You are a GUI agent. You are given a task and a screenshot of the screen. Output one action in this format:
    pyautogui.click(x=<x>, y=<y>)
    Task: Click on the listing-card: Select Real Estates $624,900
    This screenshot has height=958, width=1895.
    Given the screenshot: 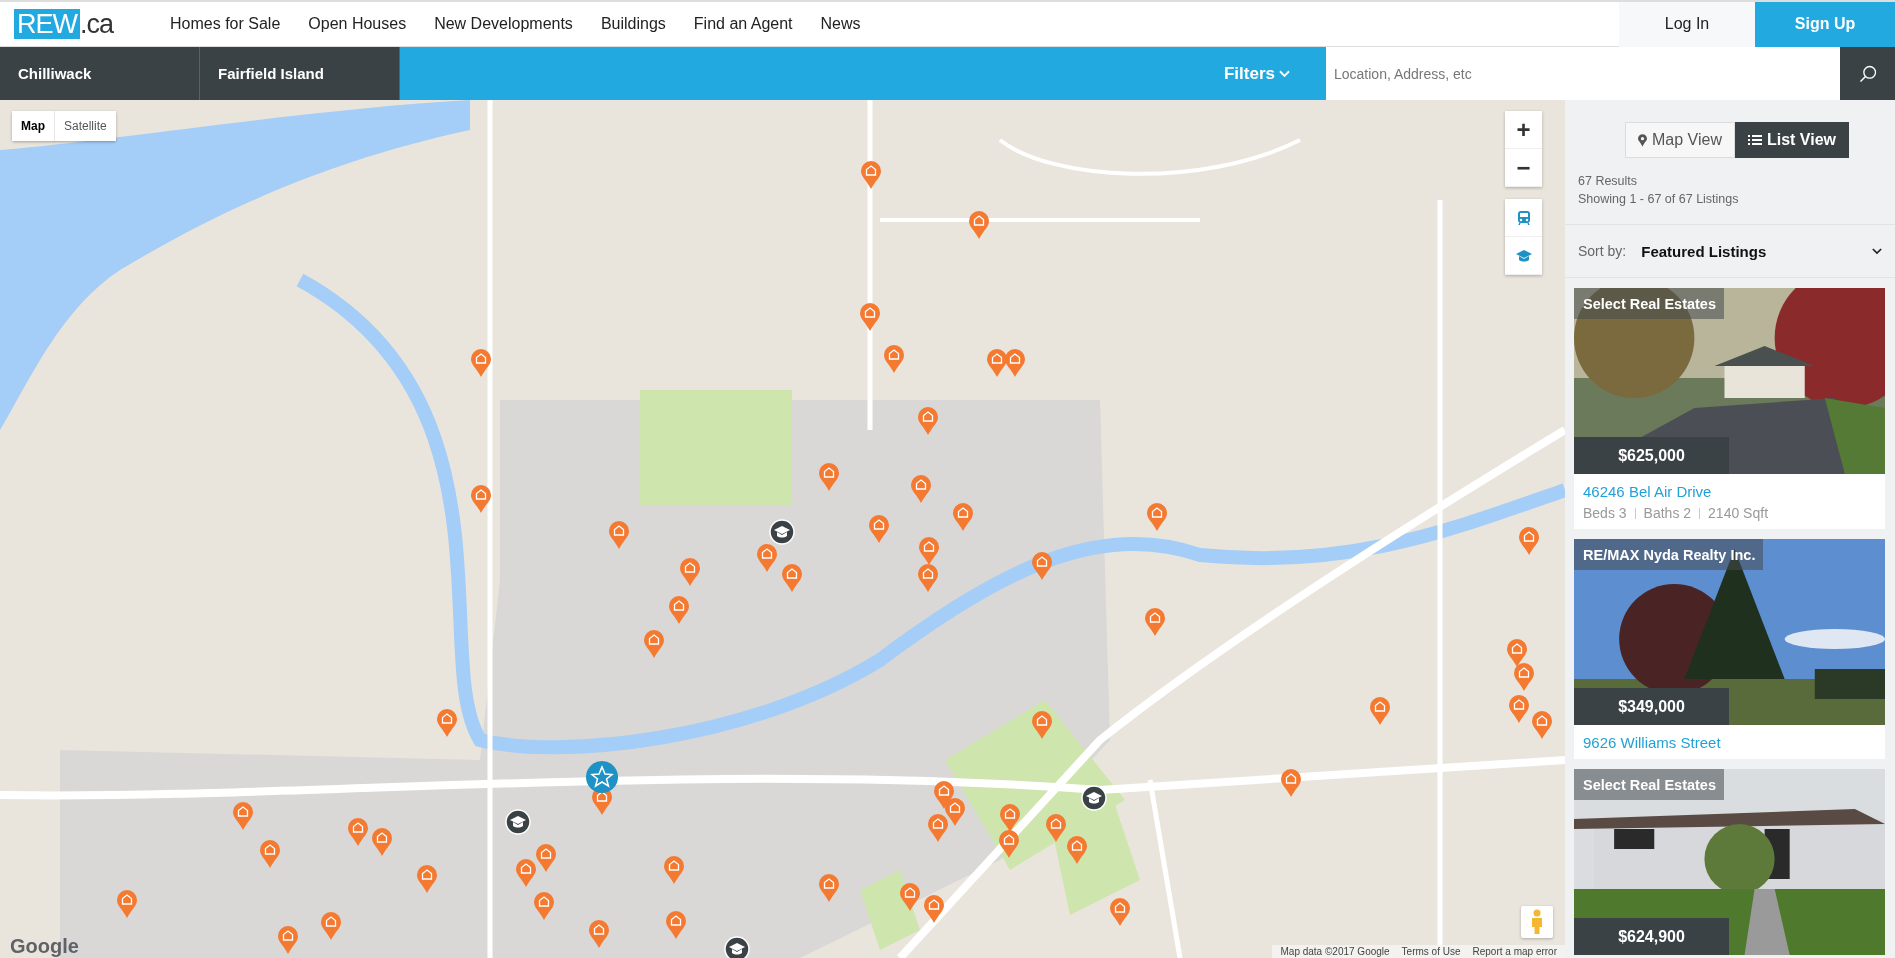 What is the action you would take?
    pyautogui.click(x=1729, y=862)
    